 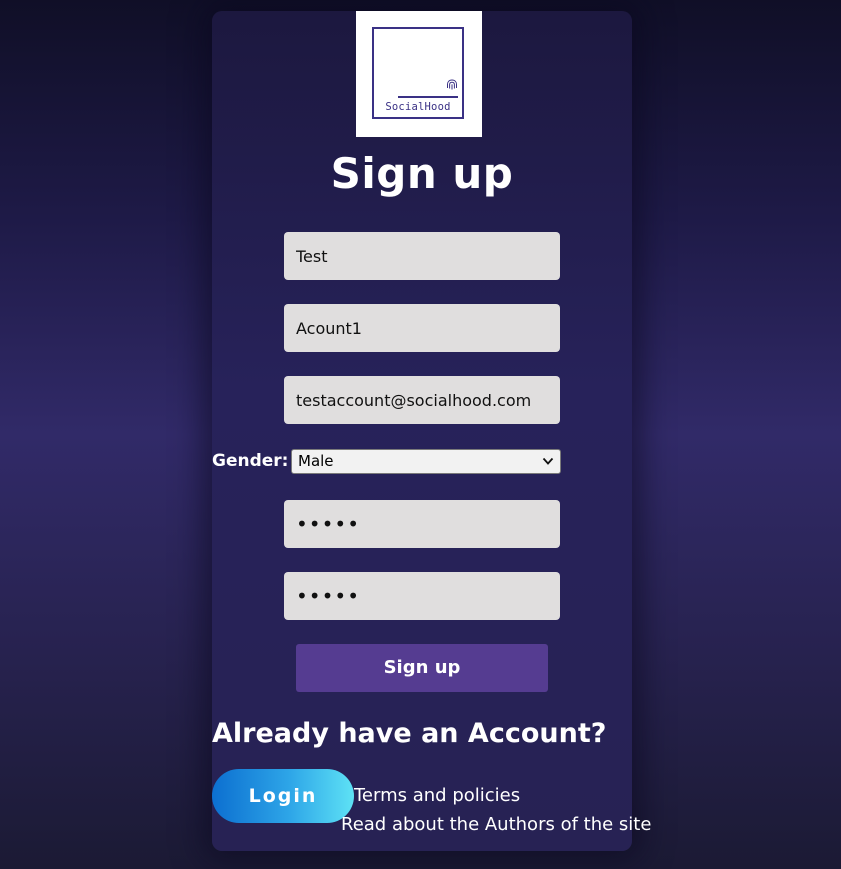 What do you see at coordinates (409, 733) in the screenshot?
I see `already-have-account-heading: Already have an Account?` at bounding box center [409, 733].